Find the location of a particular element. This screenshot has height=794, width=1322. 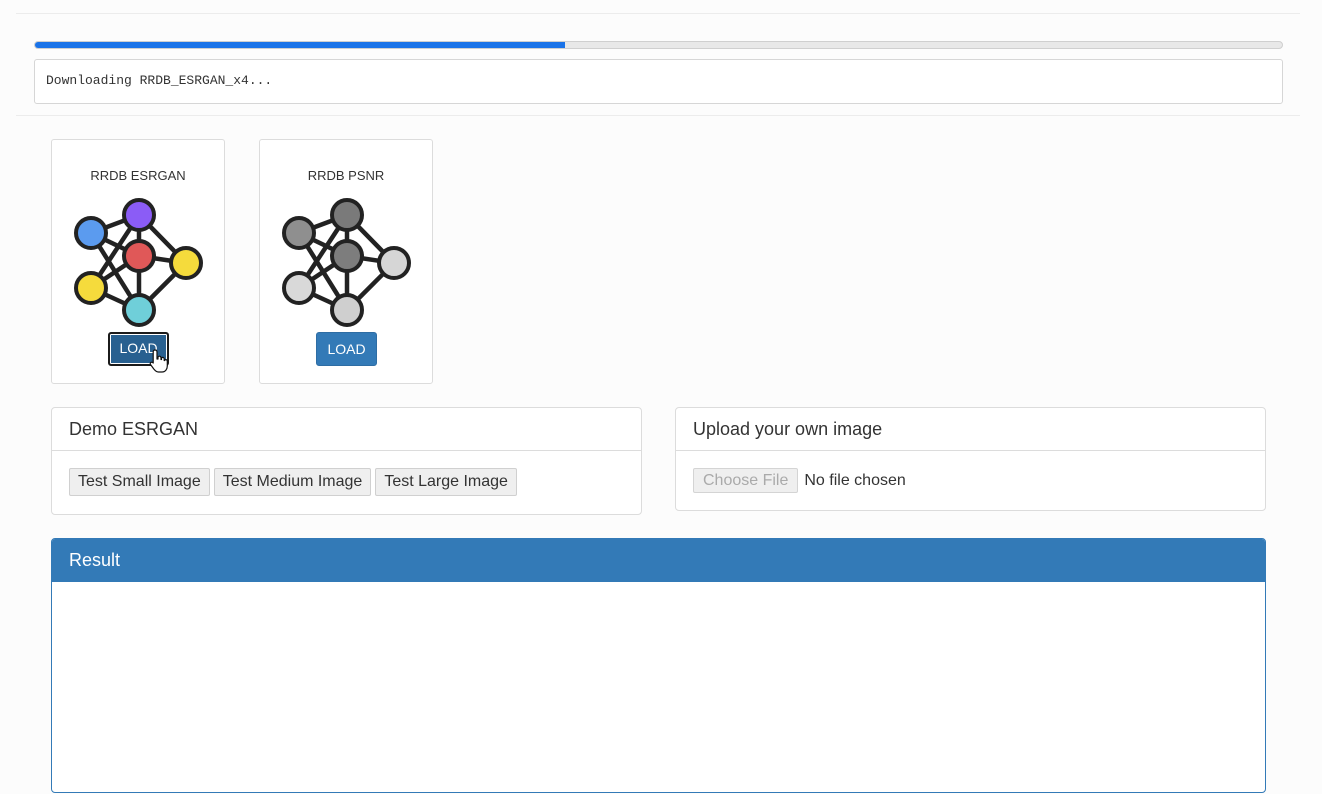

upload-panel-title: Upload your own image is located at coordinates (970, 429).